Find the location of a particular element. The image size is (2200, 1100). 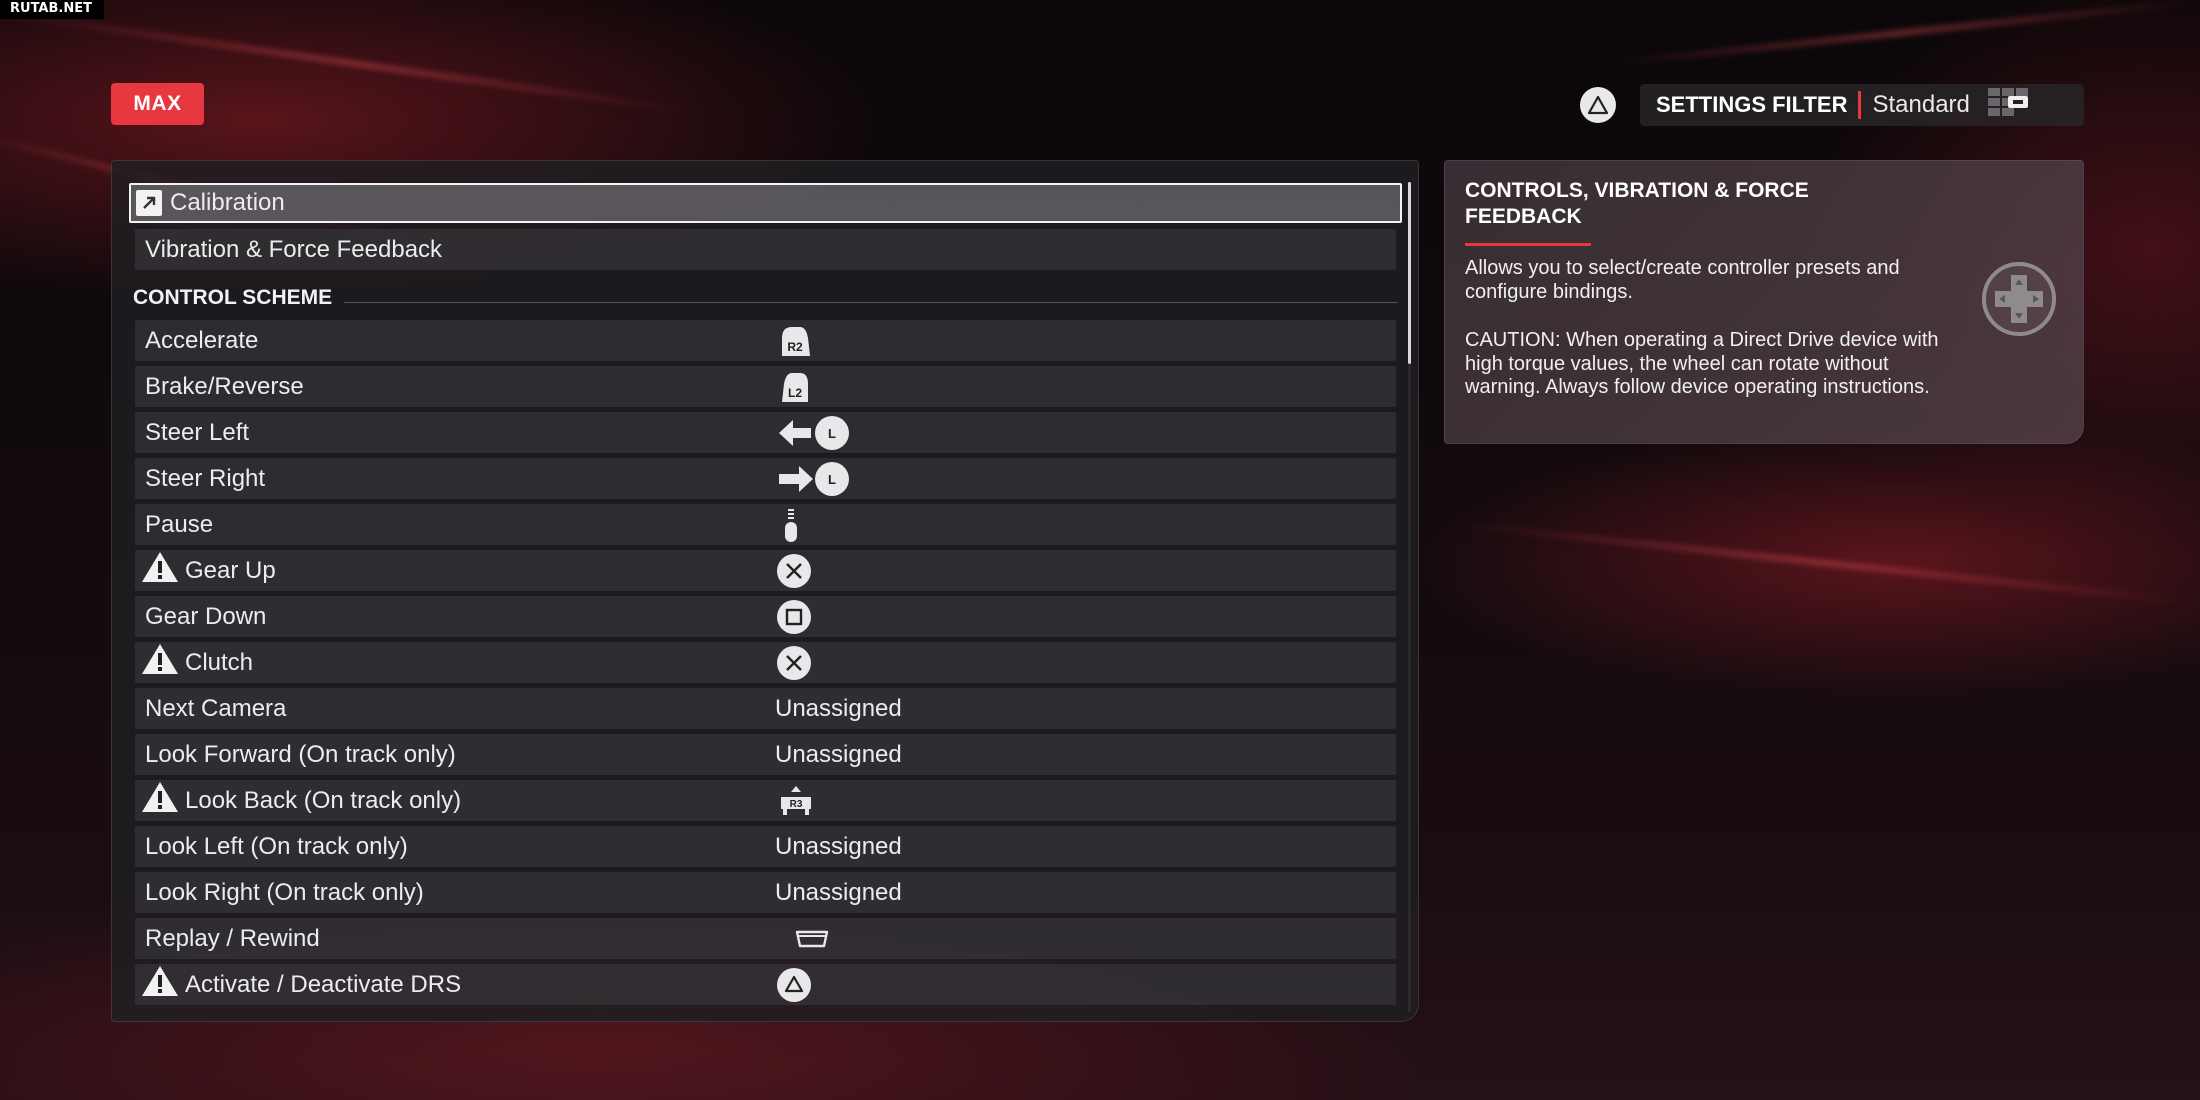

info-title-underline is located at coordinates (1528, 244).